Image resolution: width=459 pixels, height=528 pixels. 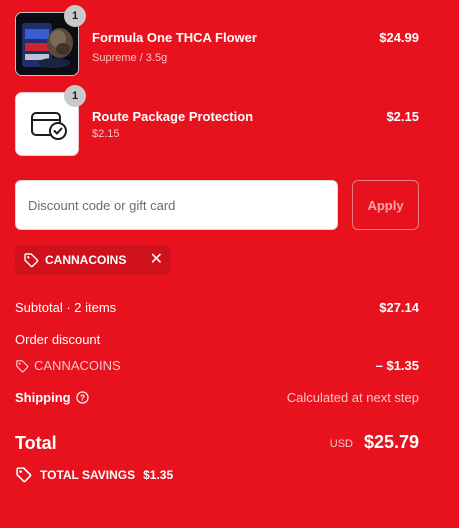 I want to click on order-discount-label: Order discount, so click(x=58, y=339).